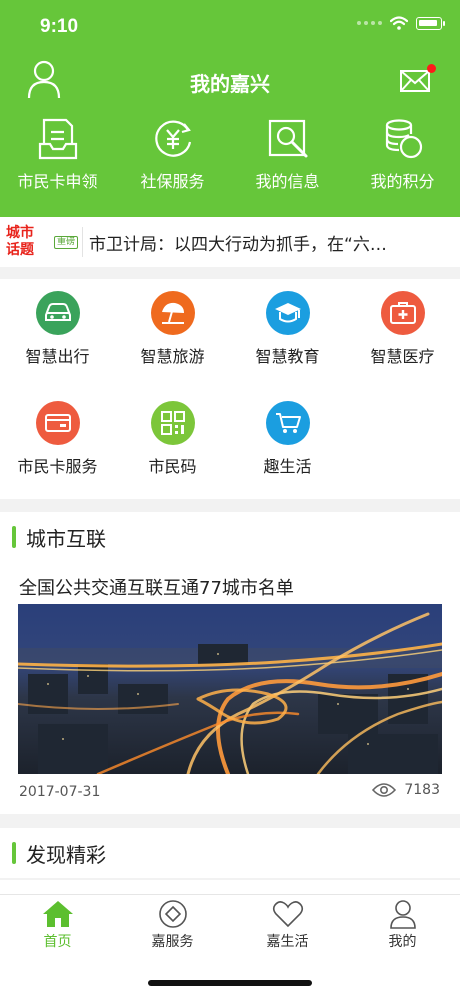 The width and height of the screenshot is (460, 996). What do you see at coordinates (156, 587) in the screenshot?
I see `news-title: 全国公共交通互联互通77城市名单` at bounding box center [156, 587].